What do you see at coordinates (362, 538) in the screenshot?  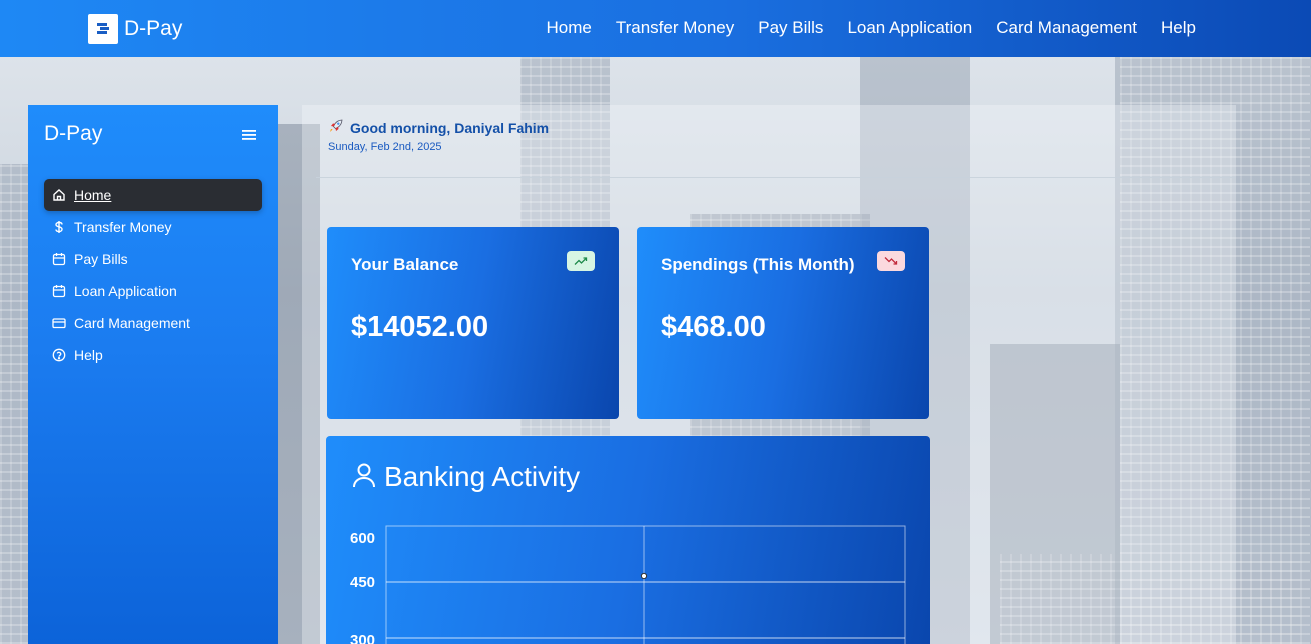 I see `y-tick-600: 600` at bounding box center [362, 538].